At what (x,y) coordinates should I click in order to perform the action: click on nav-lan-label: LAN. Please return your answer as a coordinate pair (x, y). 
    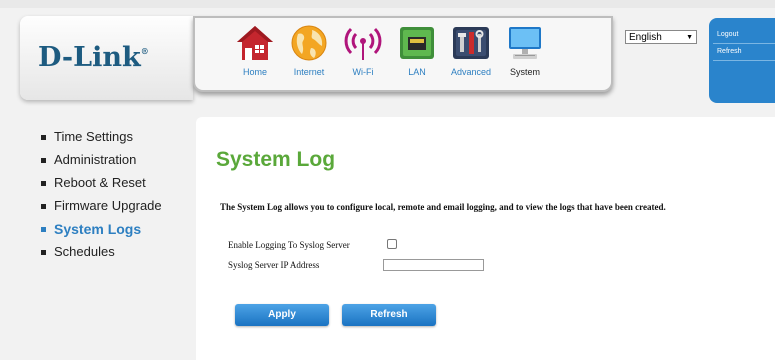
    Looking at the image, I should click on (417, 72).